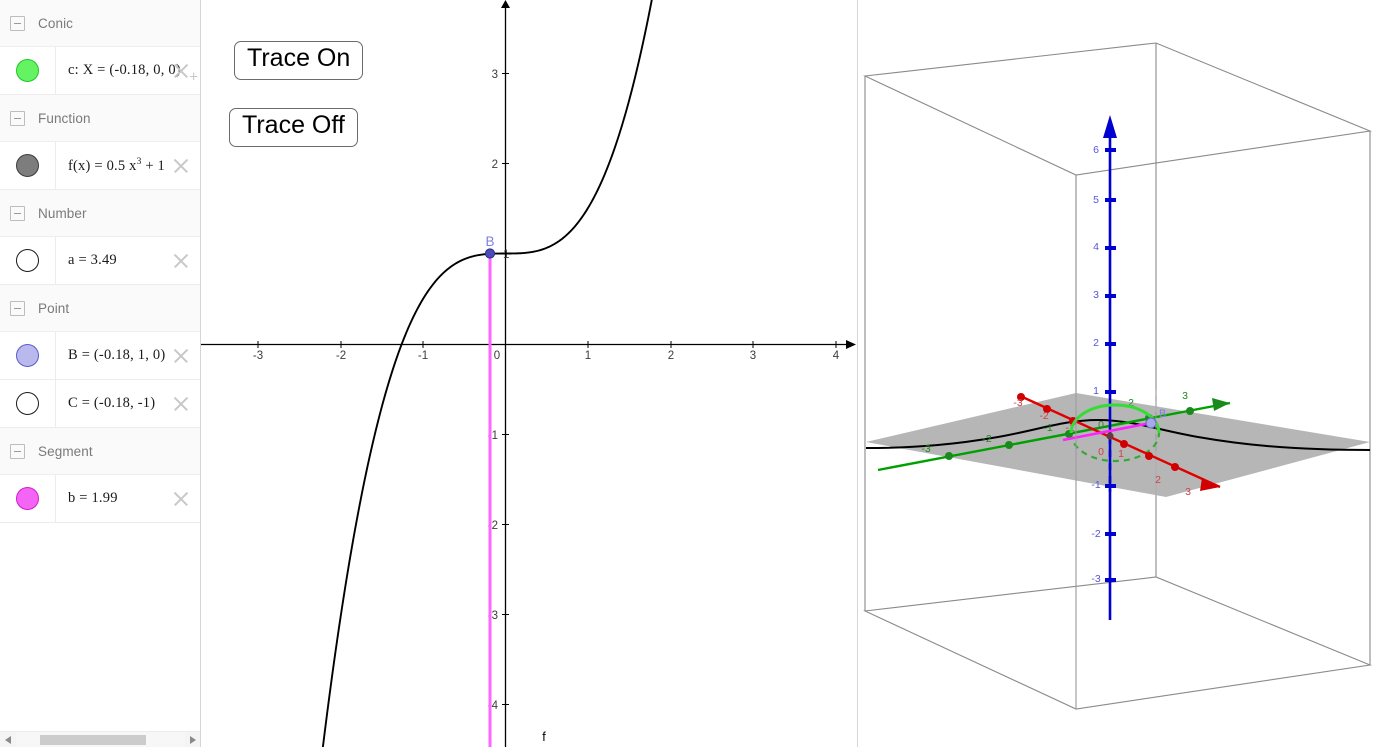 The width and height of the screenshot is (1380, 747). I want to click on point-b-label-3d: B, so click(1162, 414).